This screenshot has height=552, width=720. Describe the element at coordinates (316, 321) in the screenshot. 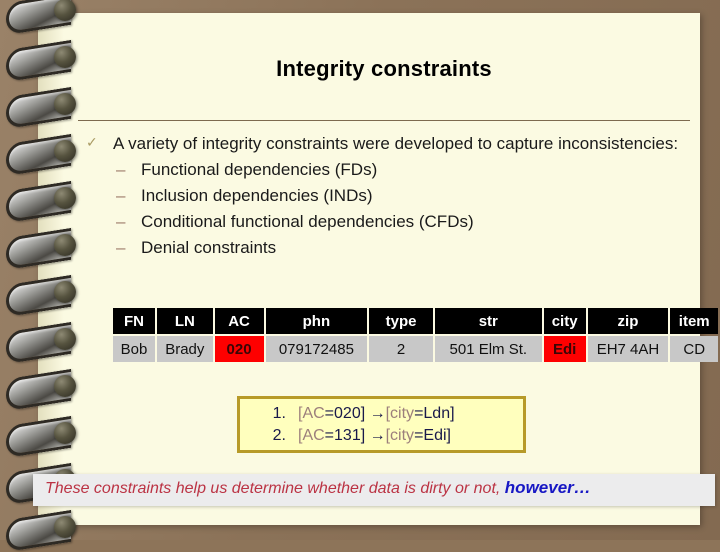

I see `table-header-cell: phn` at that location.